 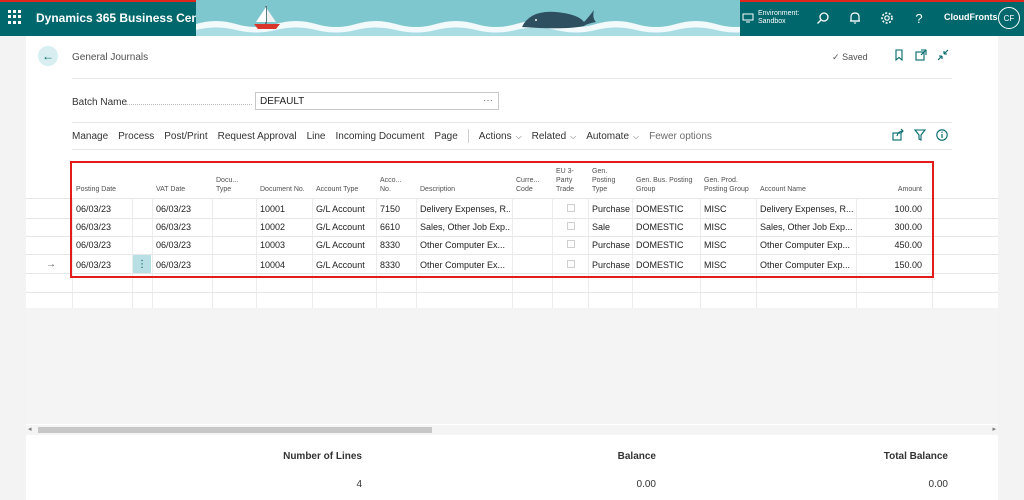 I want to click on header-divider, so click(x=512, y=78).